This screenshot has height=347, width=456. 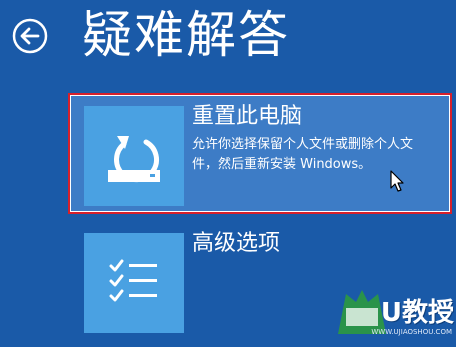 What do you see at coordinates (236, 243) in the screenshot?
I see `advanced-options-title: 高级选项` at bounding box center [236, 243].